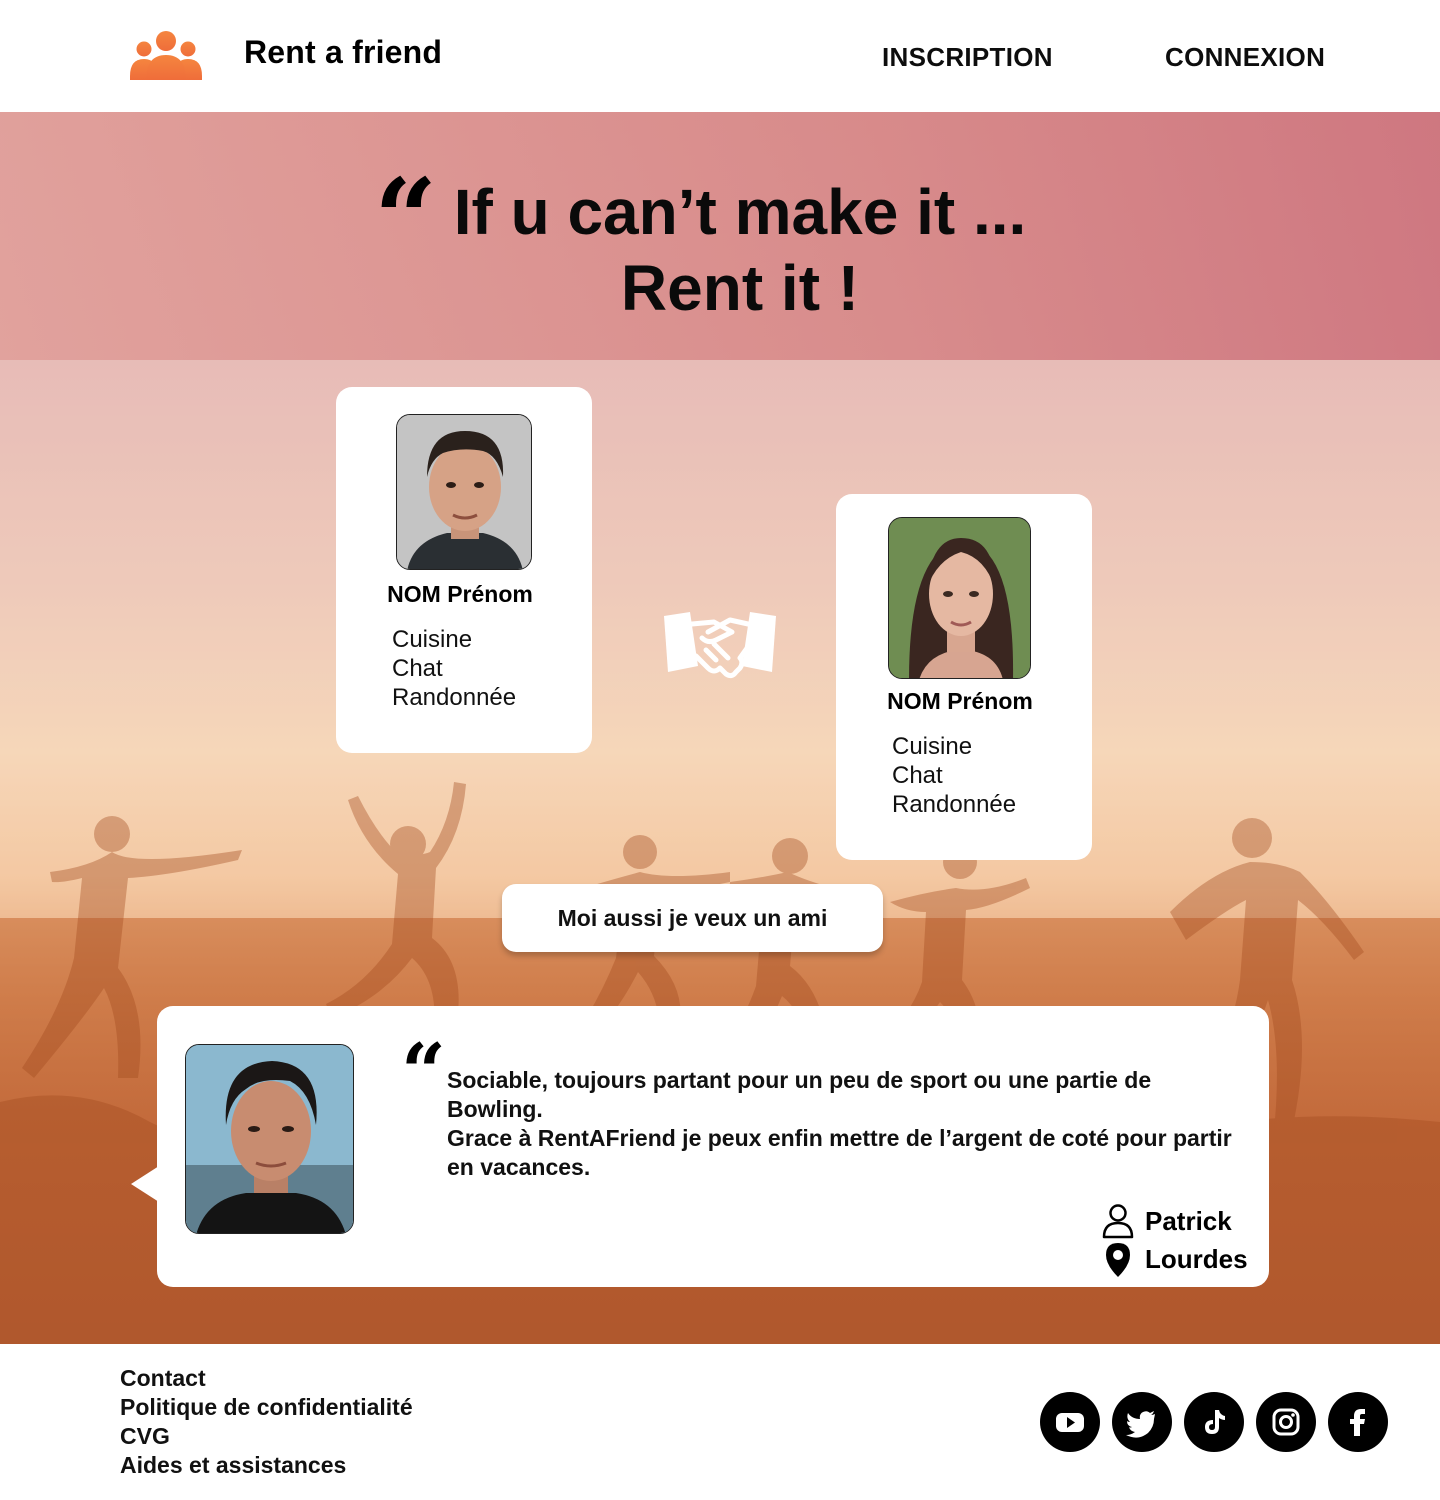 This screenshot has width=1440, height=1500. I want to click on author-row: Patrick, so click(1174, 1221).